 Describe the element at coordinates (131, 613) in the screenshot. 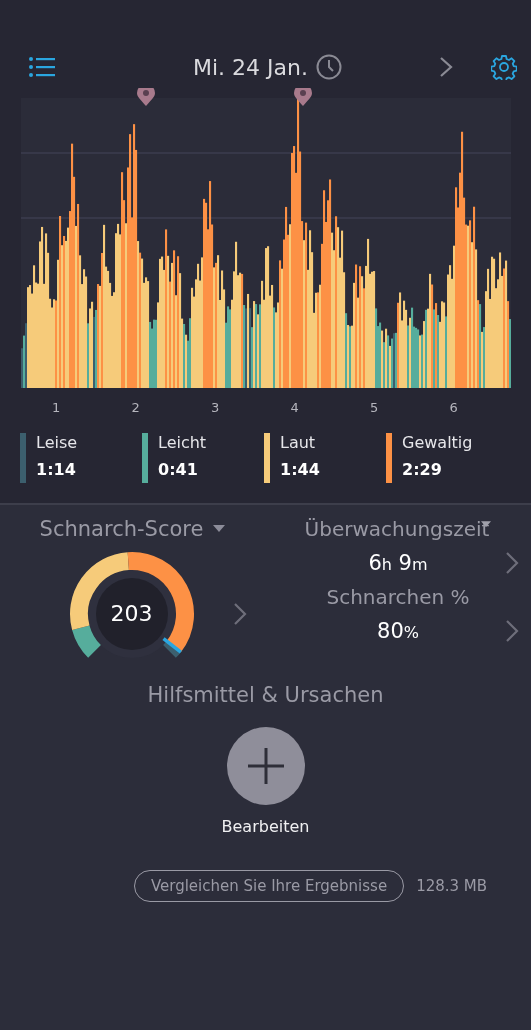

I see `score-value: 203` at that location.